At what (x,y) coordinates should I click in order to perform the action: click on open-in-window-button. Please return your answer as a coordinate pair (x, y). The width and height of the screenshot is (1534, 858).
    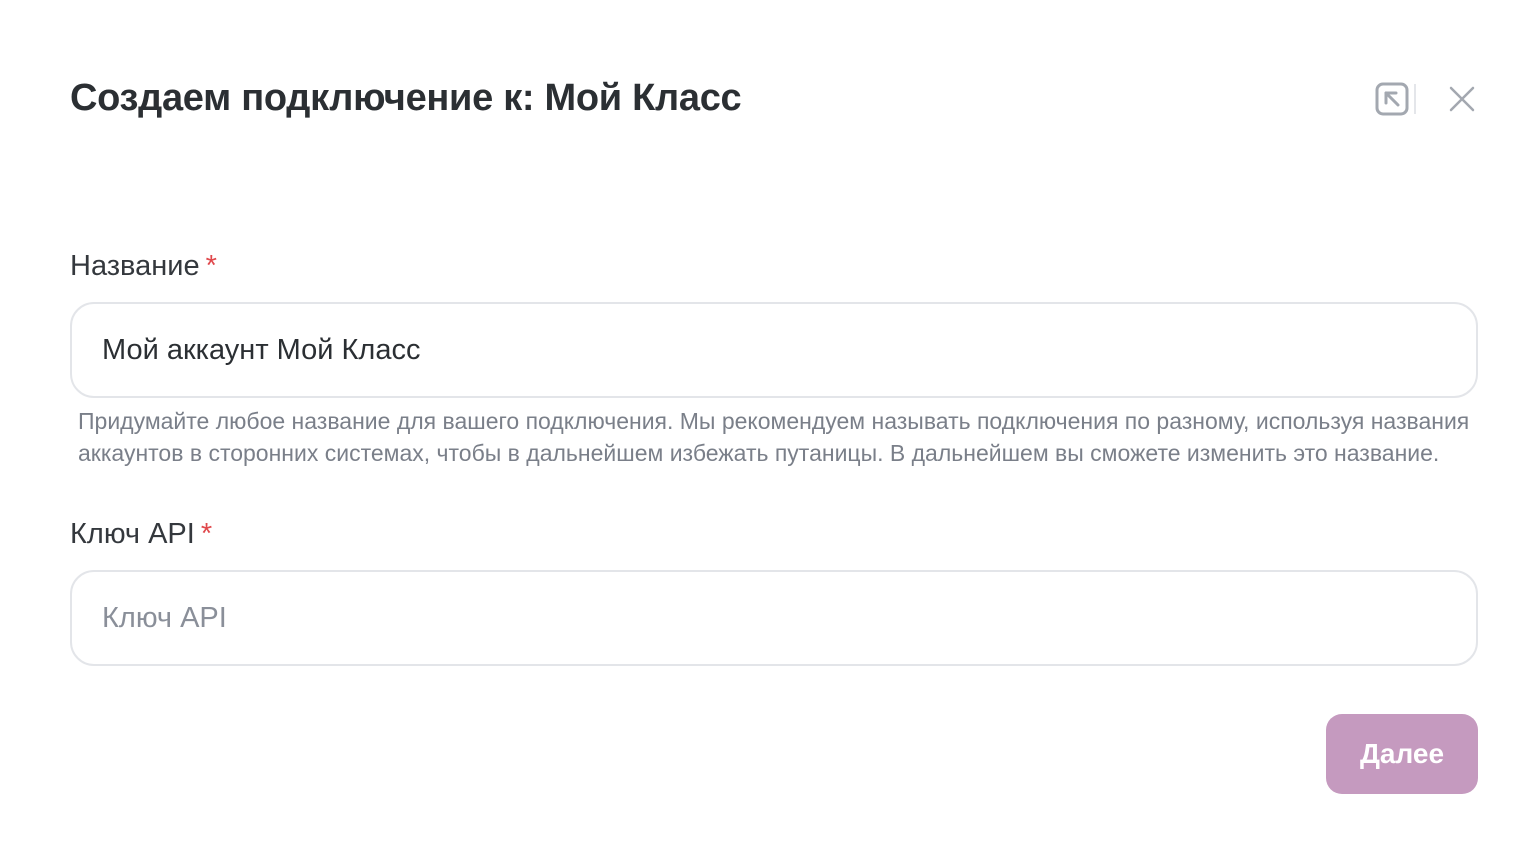
    Looking at the image, I should click on (1392, 99).